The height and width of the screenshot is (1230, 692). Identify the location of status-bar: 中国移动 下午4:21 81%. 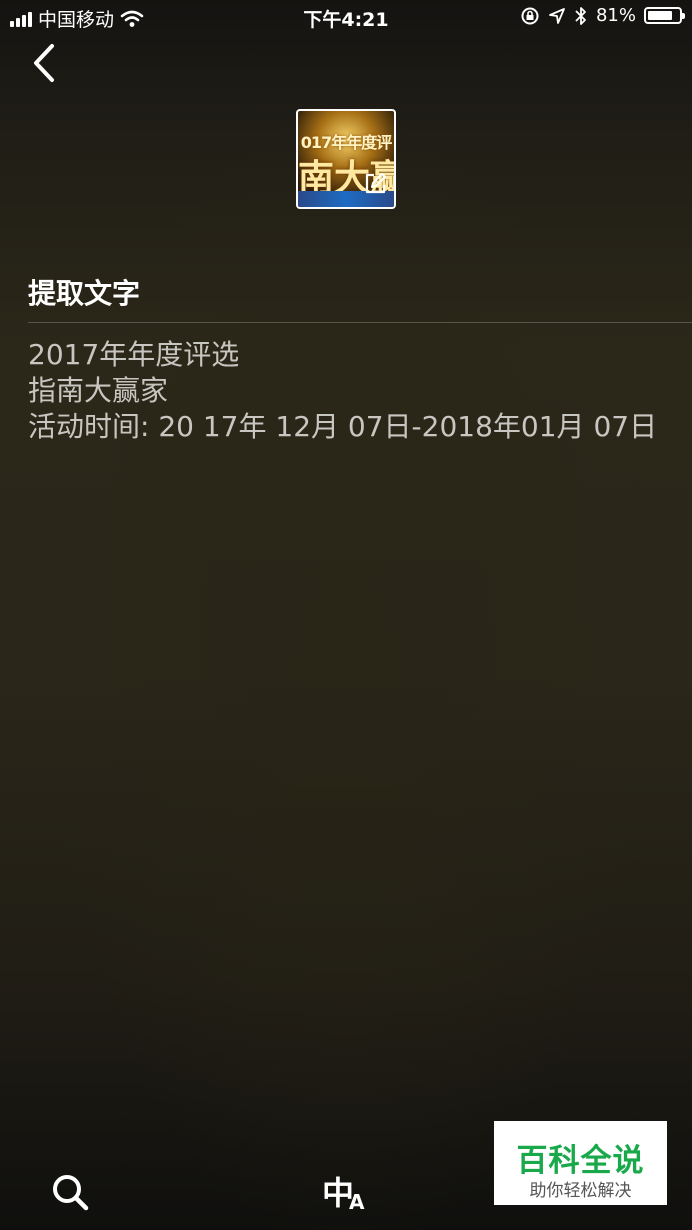
(346, 18).